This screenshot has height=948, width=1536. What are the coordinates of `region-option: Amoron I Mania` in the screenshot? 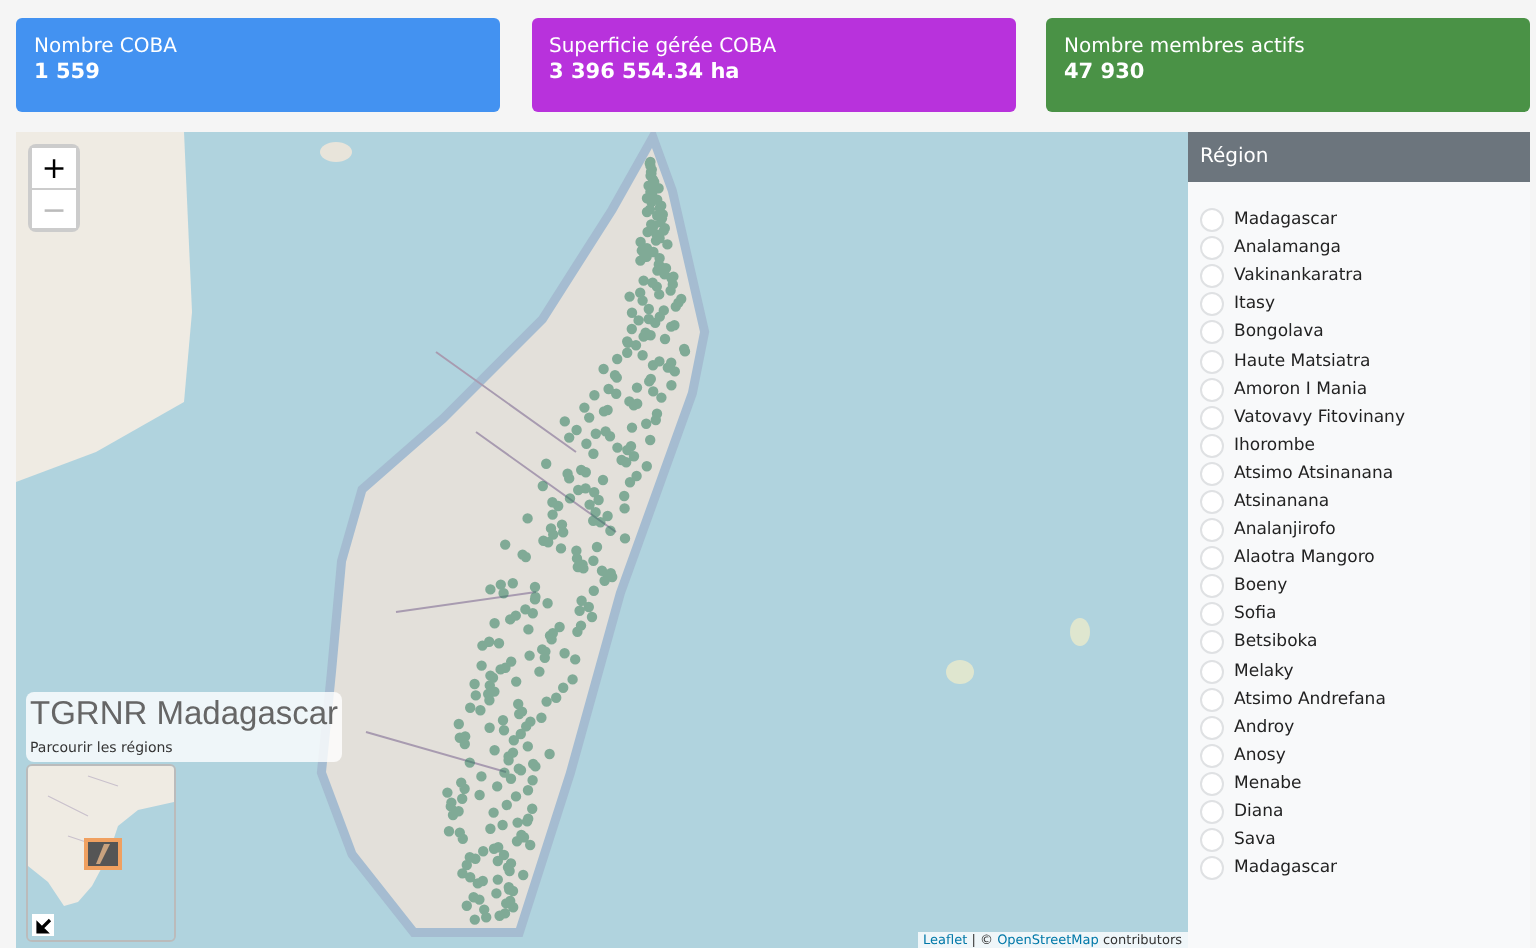 It's located at (1359, 389).